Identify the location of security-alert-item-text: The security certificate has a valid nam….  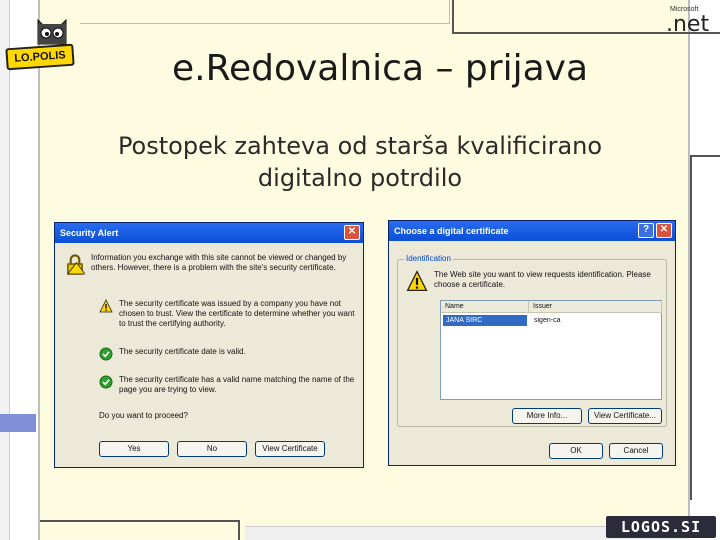
(237, 384).